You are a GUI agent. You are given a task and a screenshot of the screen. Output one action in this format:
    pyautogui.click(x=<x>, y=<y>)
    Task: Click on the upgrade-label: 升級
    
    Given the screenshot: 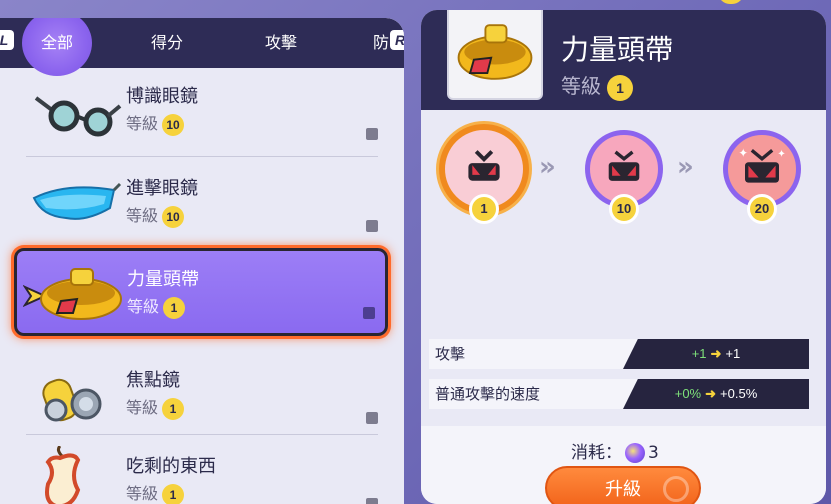 What is the action you would take?
    pyautogui.click(x=623, y=489)
    